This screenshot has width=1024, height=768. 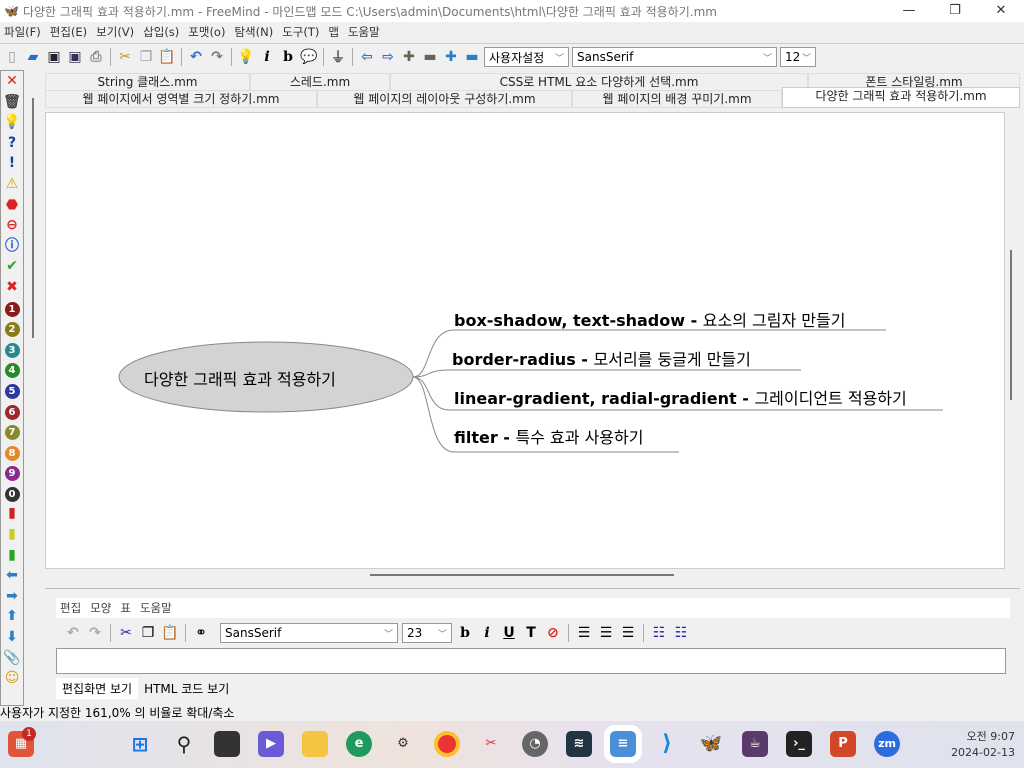 I want to click on traffic-red-icon: ▮, so click(x=12, y=513).